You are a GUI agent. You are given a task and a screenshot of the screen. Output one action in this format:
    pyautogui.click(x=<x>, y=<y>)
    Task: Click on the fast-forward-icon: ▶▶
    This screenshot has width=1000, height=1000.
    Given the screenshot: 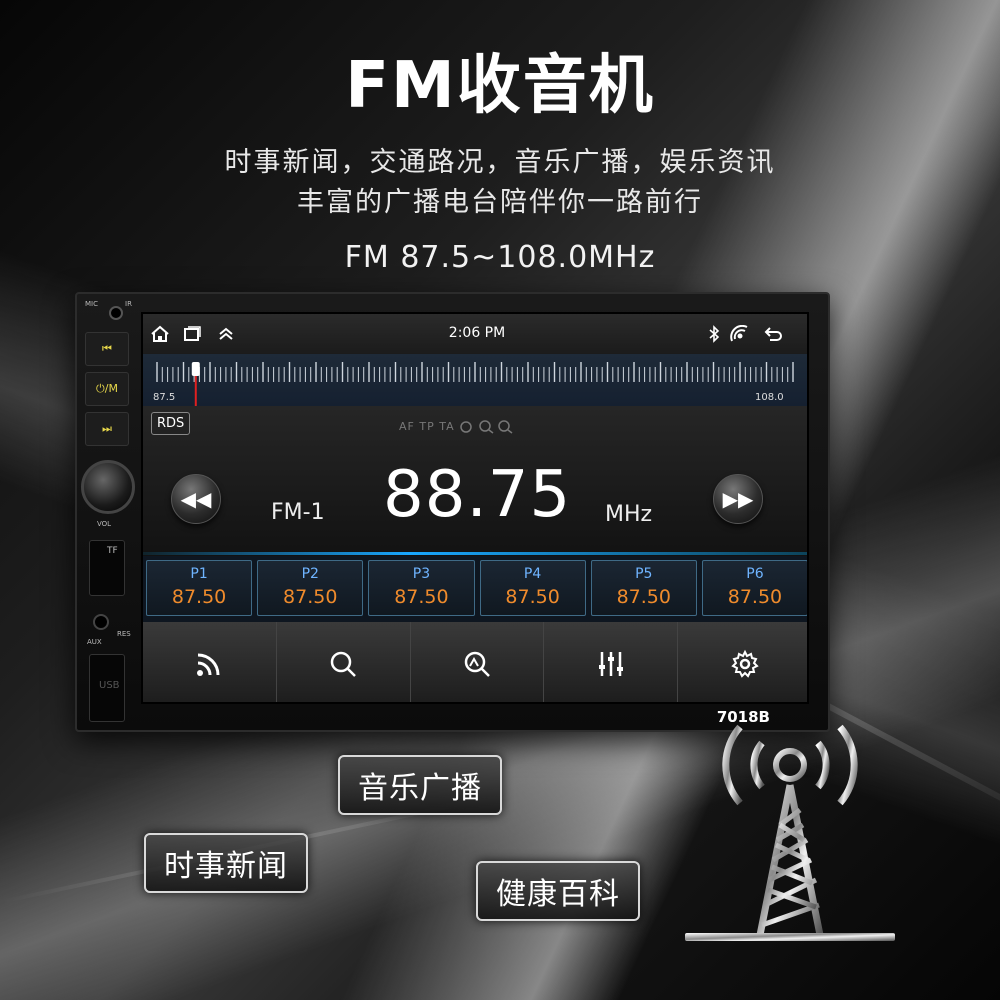 What is the action you would take?
    pyautogui.click(x=738, y=499)
    